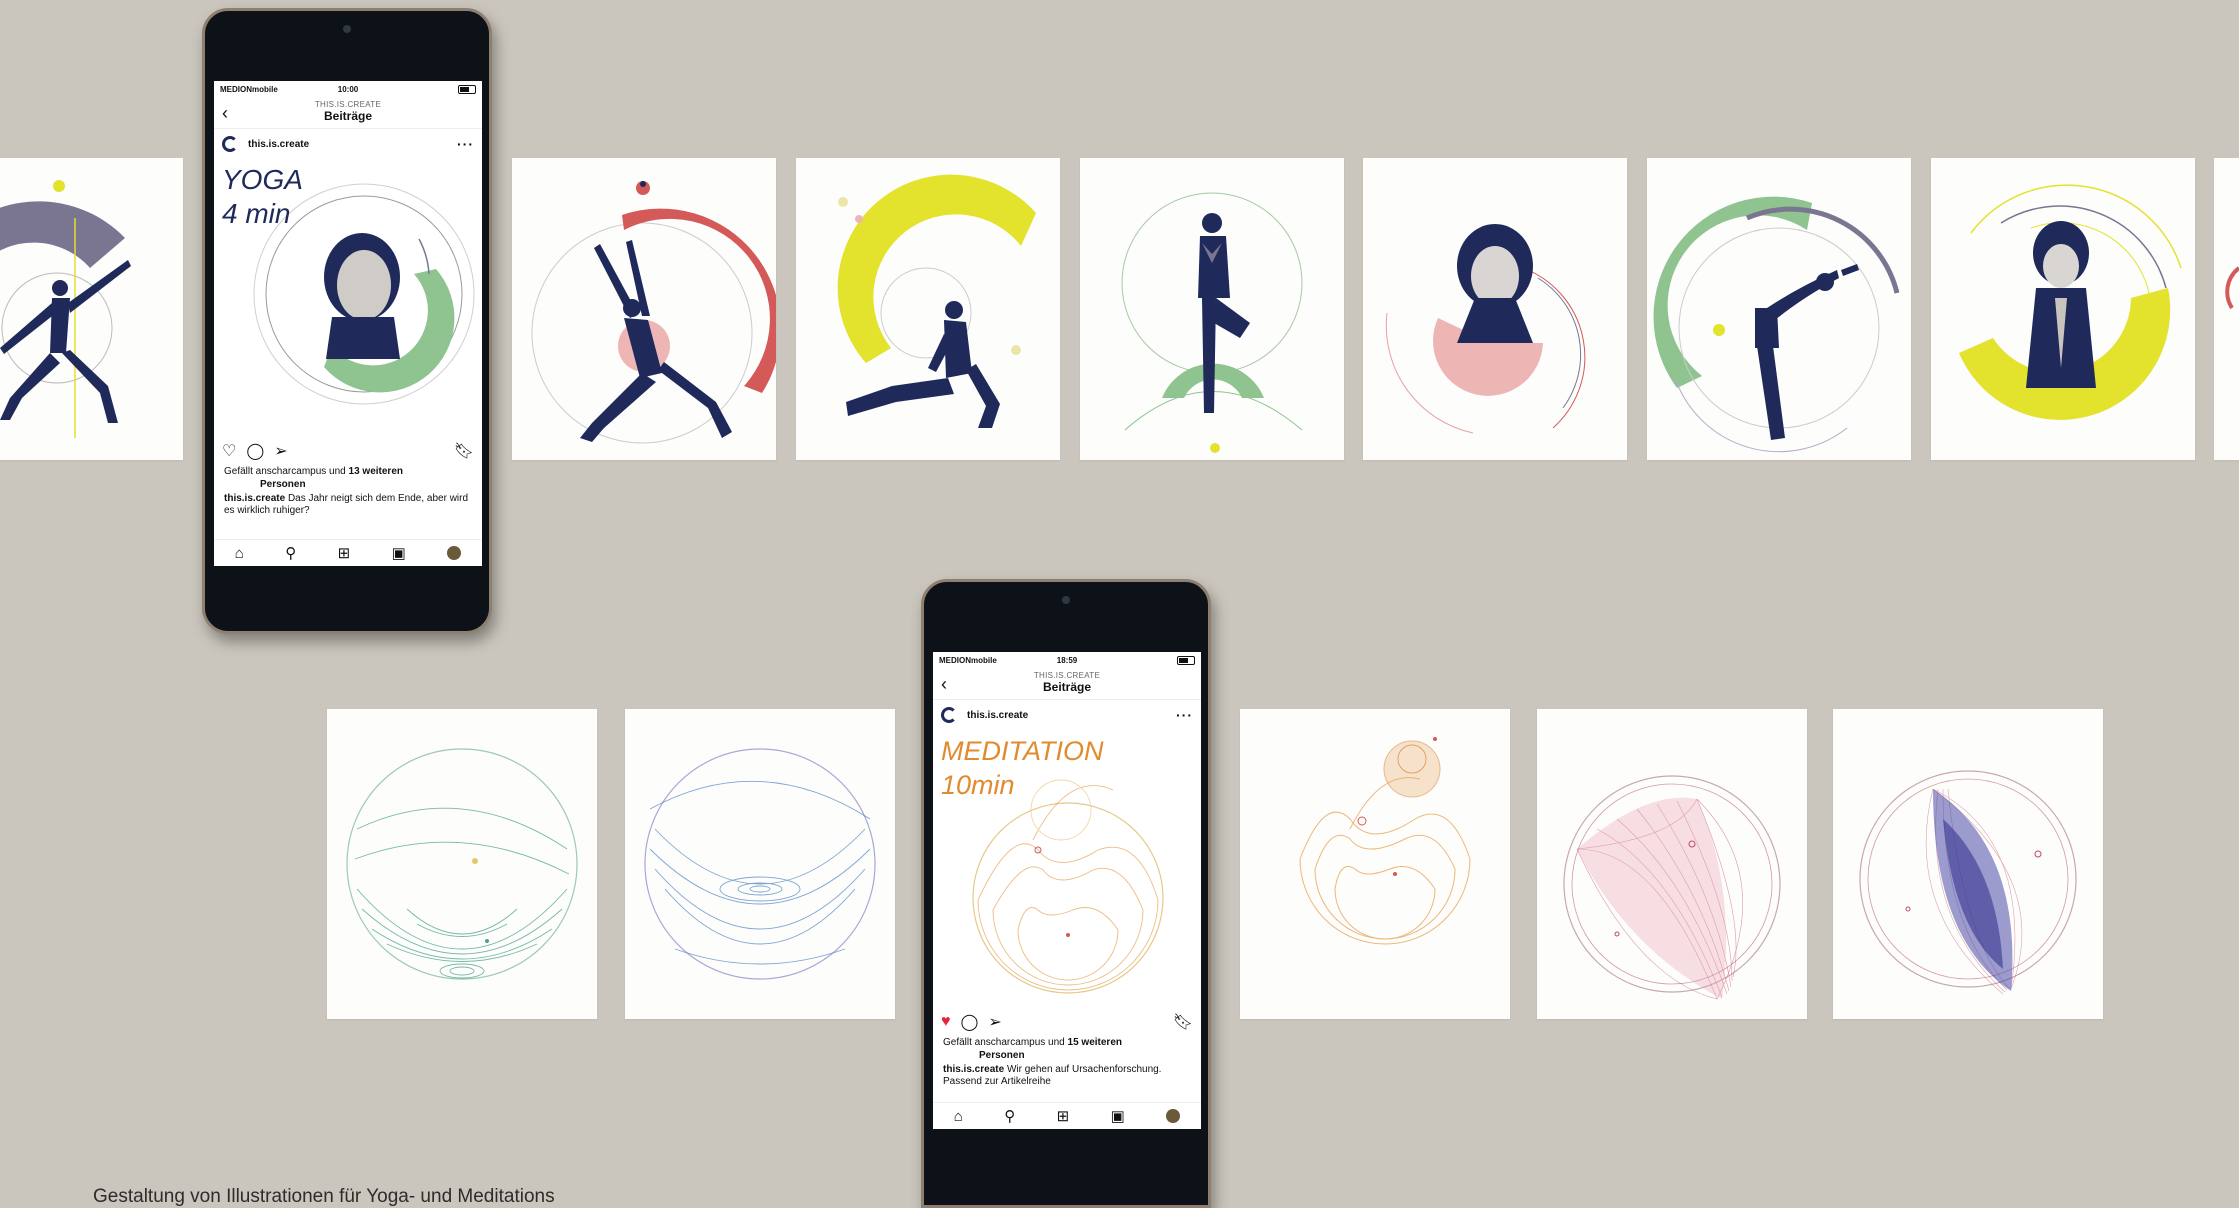 The image size is (2239, 1208). I want to click on post-image-meditation: MEDITATION 10min, so click(1067, 869).